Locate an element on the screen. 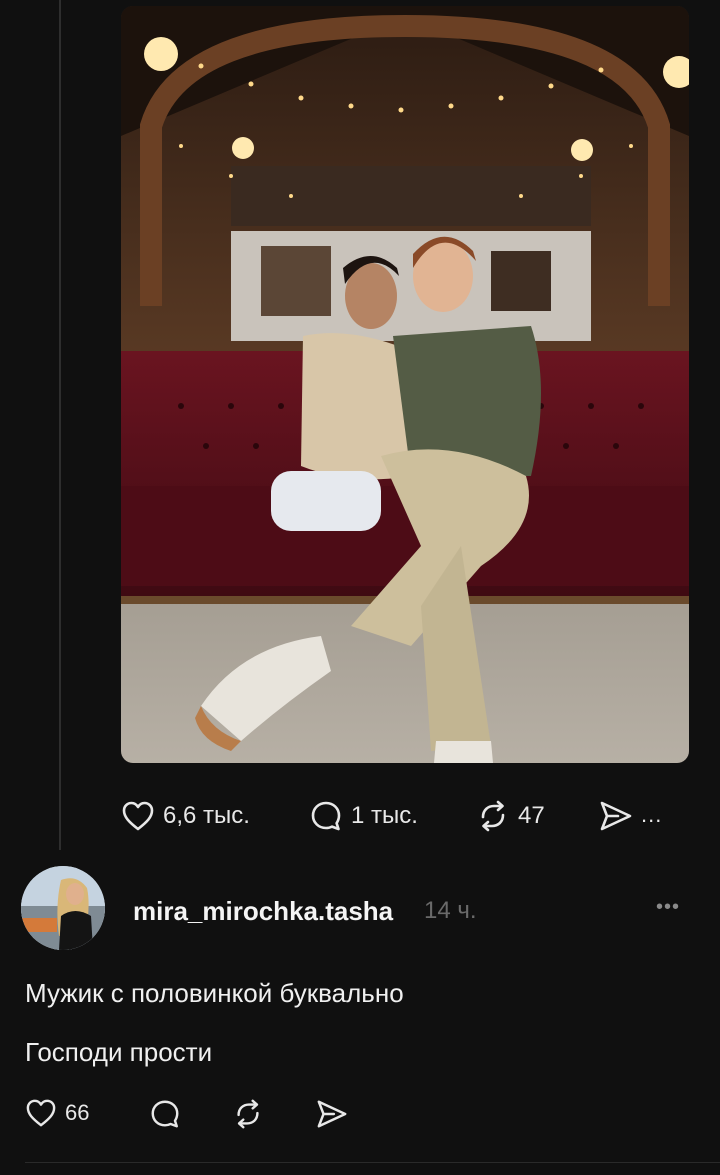 The width and height of the screenshot is (720, 1175). like-button: 6,6 тыс. is located at coordinates (185, 816).